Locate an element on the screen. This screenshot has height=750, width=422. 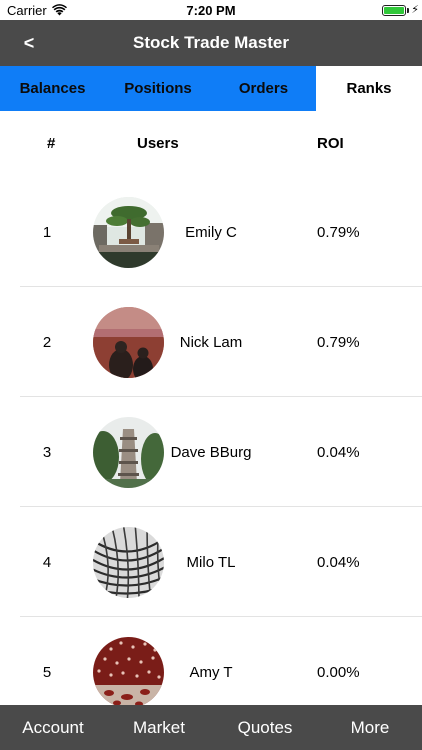
table-row: 1 Emily C 0.79% is located at coordinates (211, 232).